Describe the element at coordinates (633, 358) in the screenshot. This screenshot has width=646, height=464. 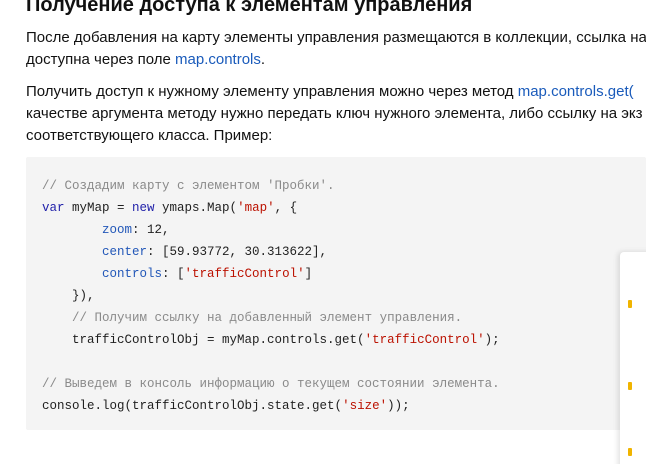
I see `side-popup-panel` at that location.